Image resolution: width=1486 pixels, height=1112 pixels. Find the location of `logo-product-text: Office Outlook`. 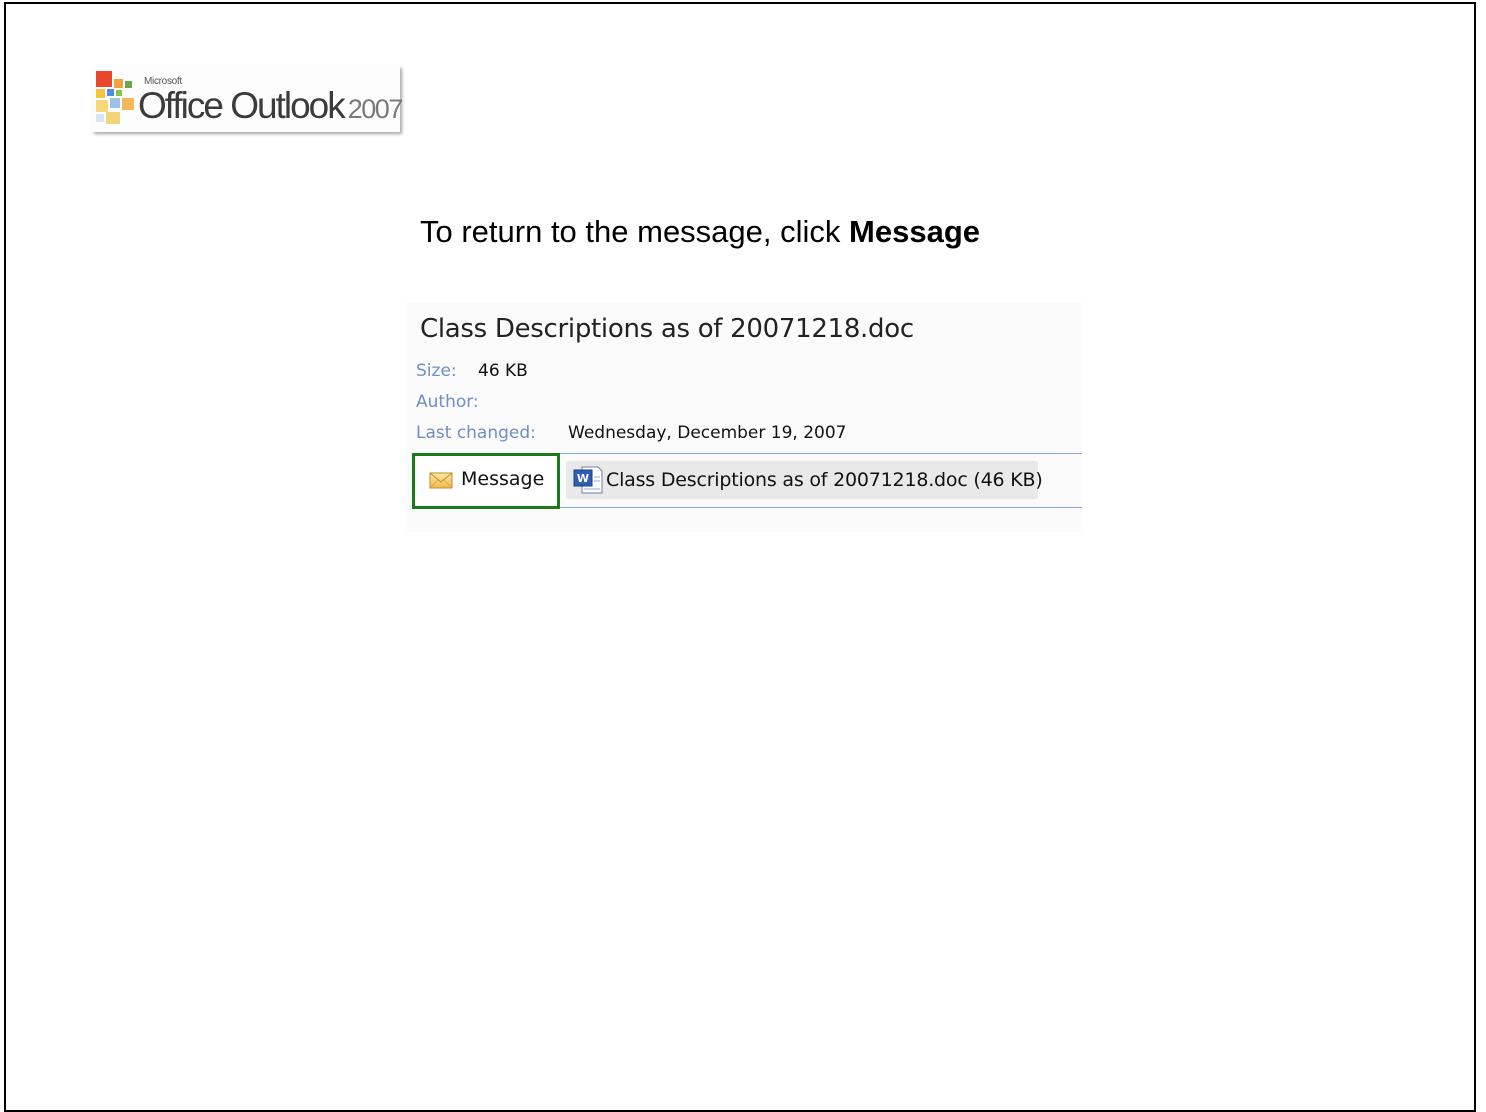

logo-product-text: Office Outlook is located at coordinates (242, 105).